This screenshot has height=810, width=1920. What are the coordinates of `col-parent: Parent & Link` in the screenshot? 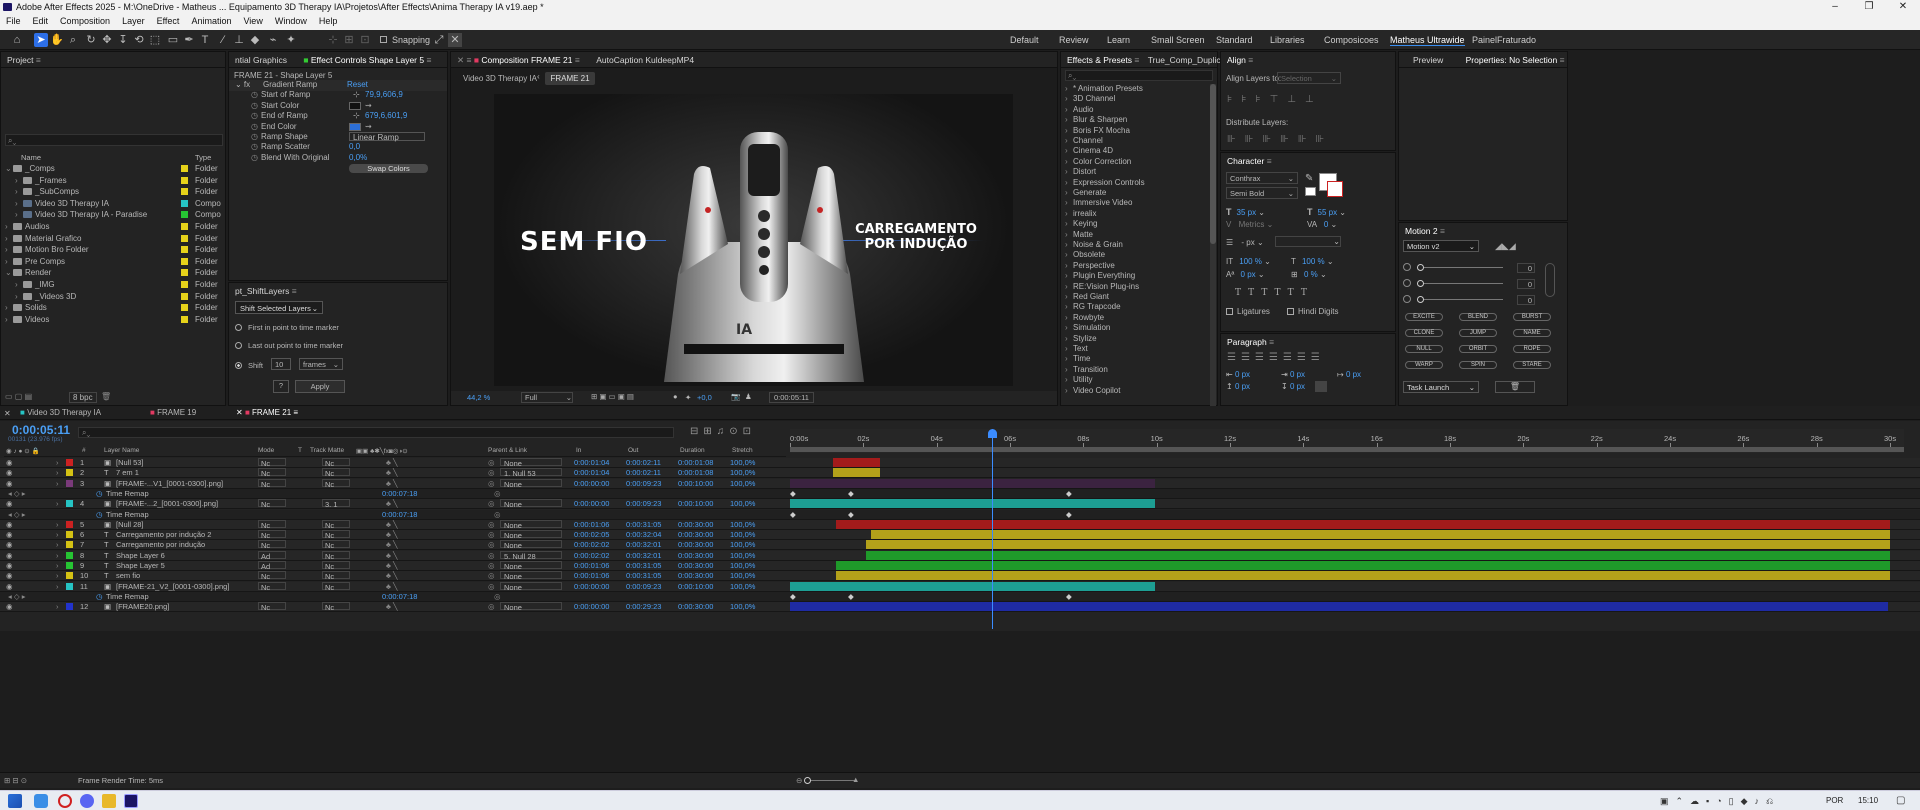 It's located at (507, 450).